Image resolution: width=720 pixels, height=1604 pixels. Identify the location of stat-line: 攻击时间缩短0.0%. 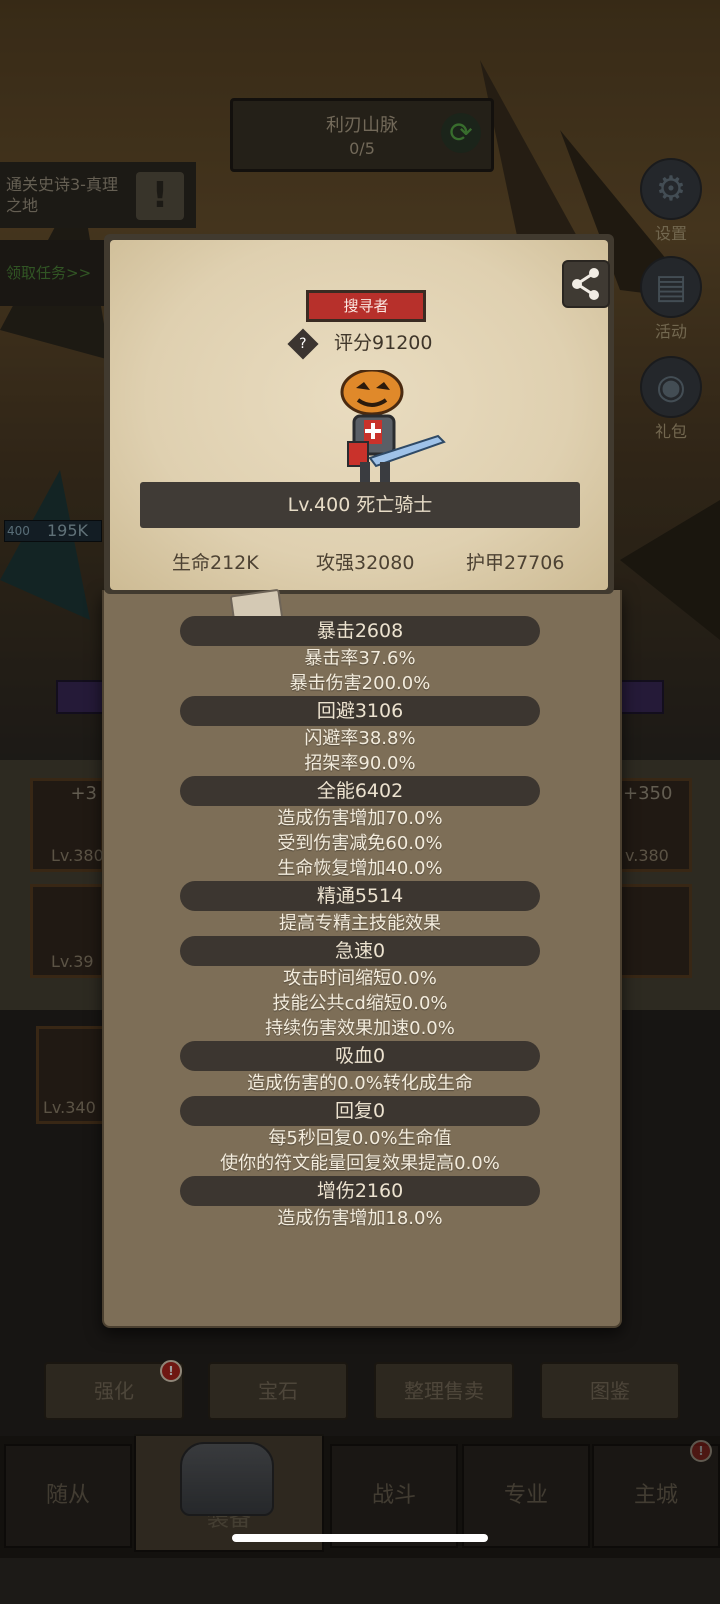
(360, 978).